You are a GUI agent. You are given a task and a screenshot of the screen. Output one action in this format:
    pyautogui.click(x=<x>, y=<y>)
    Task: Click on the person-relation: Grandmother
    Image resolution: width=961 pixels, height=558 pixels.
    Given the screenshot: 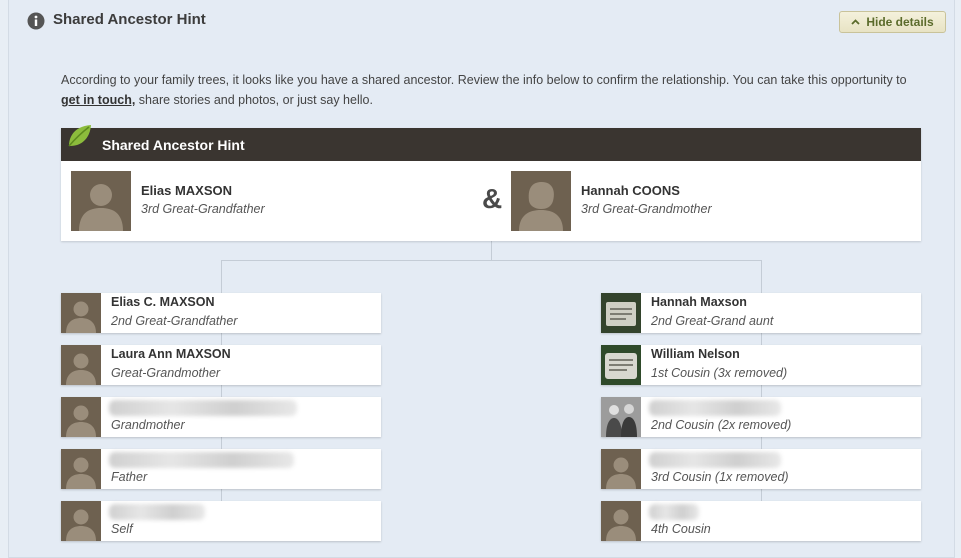 What is the action you would take?
    pyautogui.click(x=148, y=425)
    